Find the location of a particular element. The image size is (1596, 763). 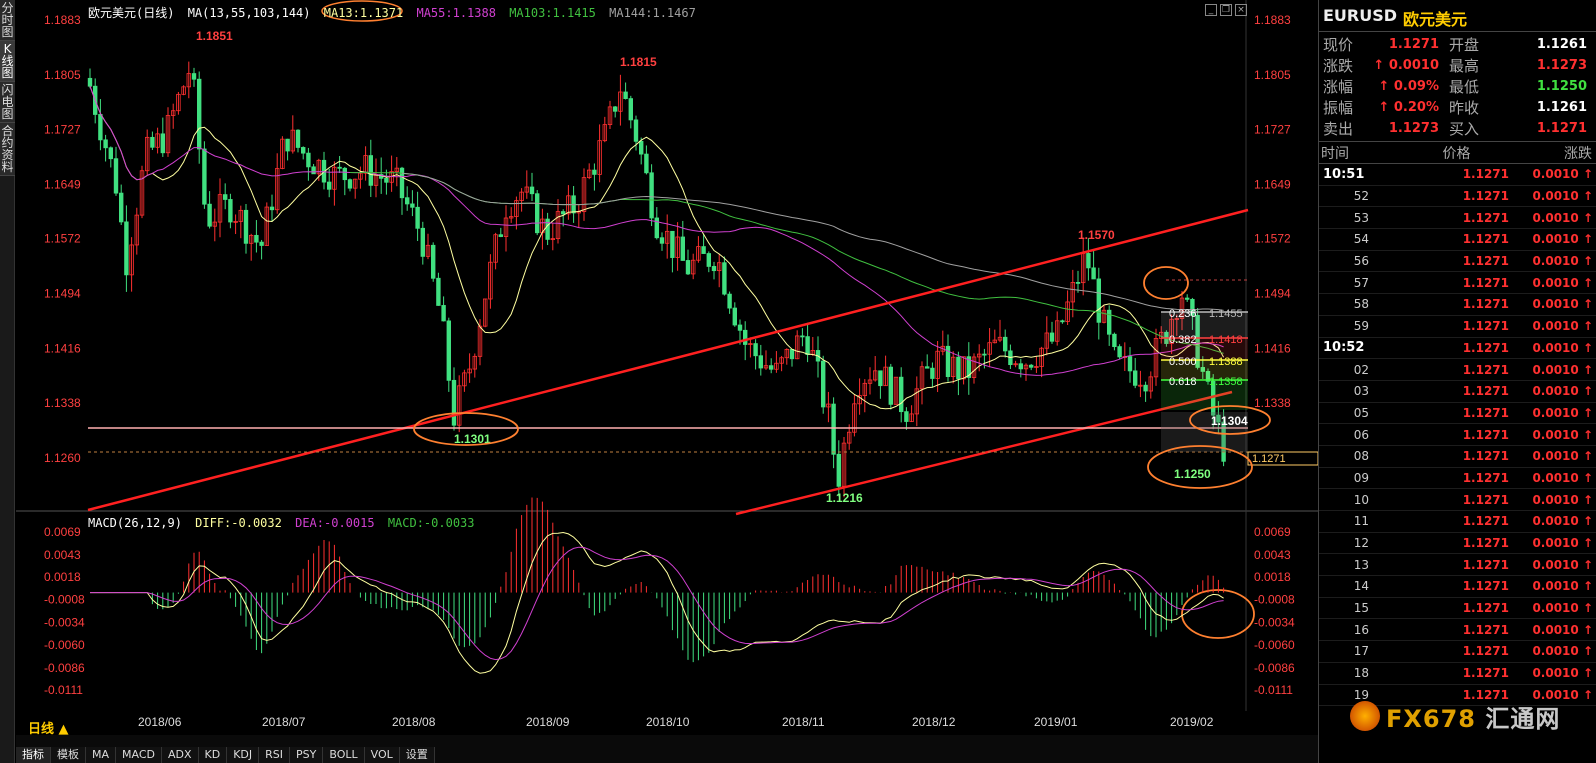

tab-contract-info: 合约资料 is located at coordinates (7, 149).